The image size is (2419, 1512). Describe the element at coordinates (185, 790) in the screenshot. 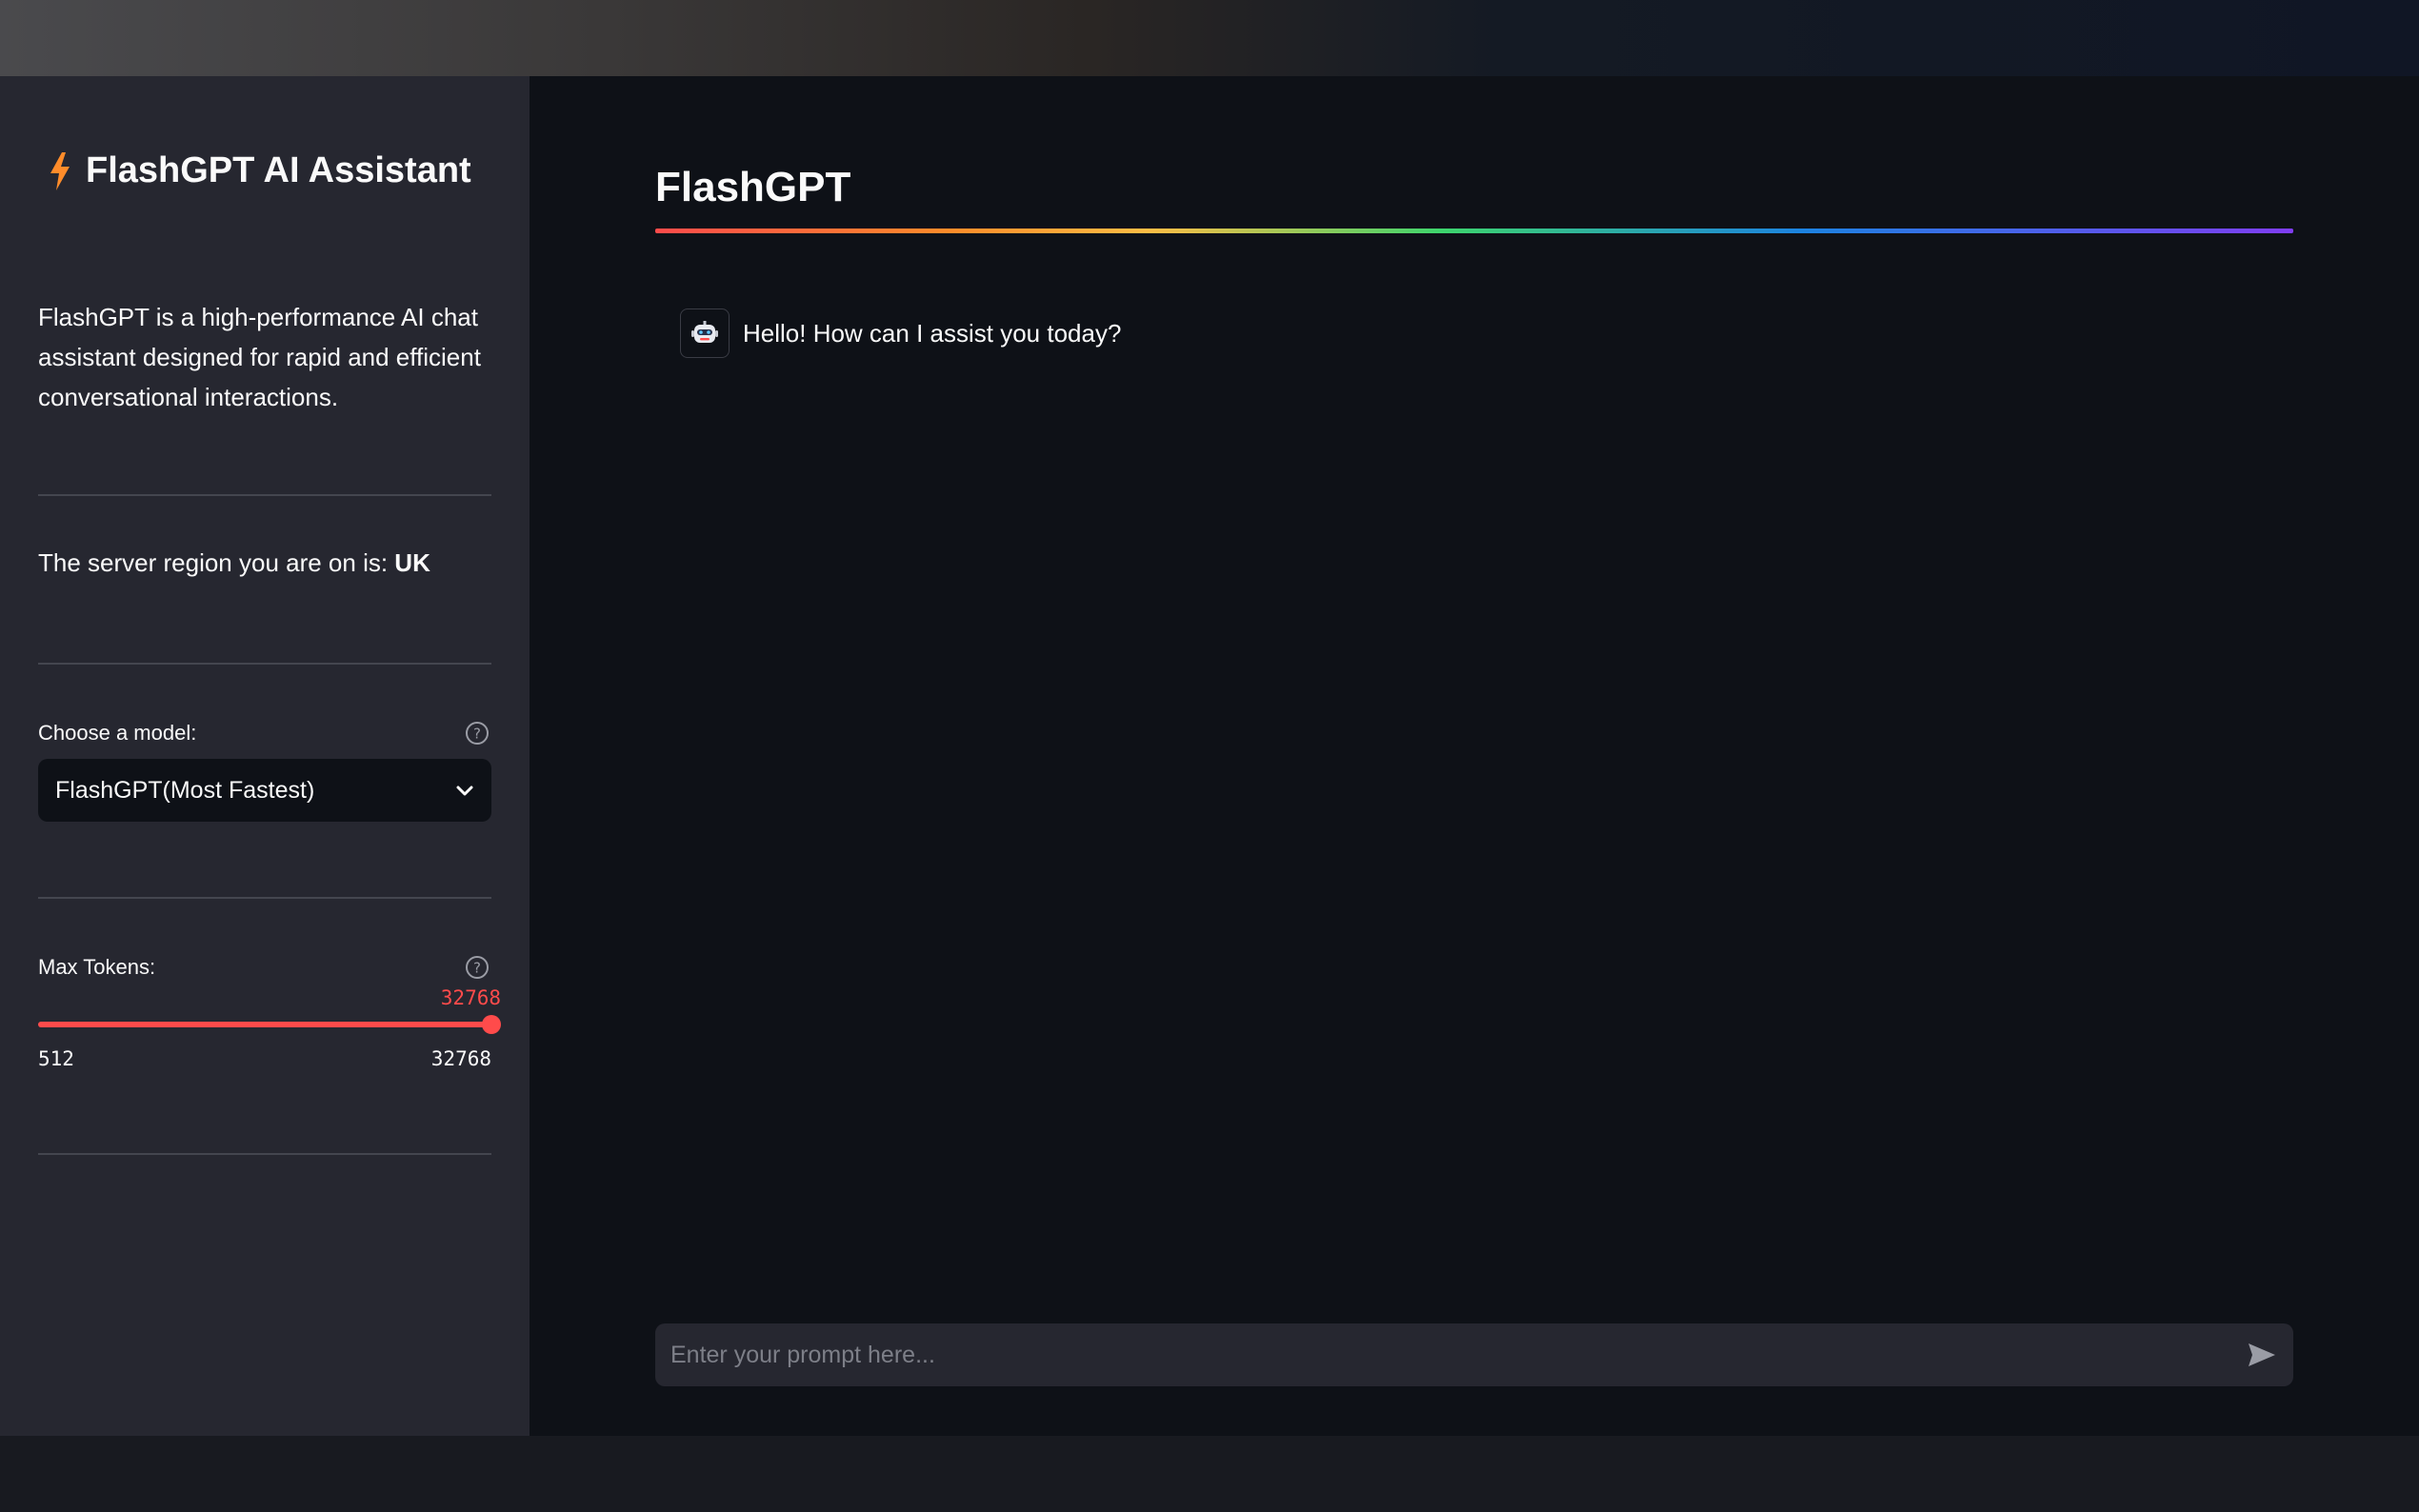

I see `model-select-value: FlashGPT(Most Fastest)` at that location.